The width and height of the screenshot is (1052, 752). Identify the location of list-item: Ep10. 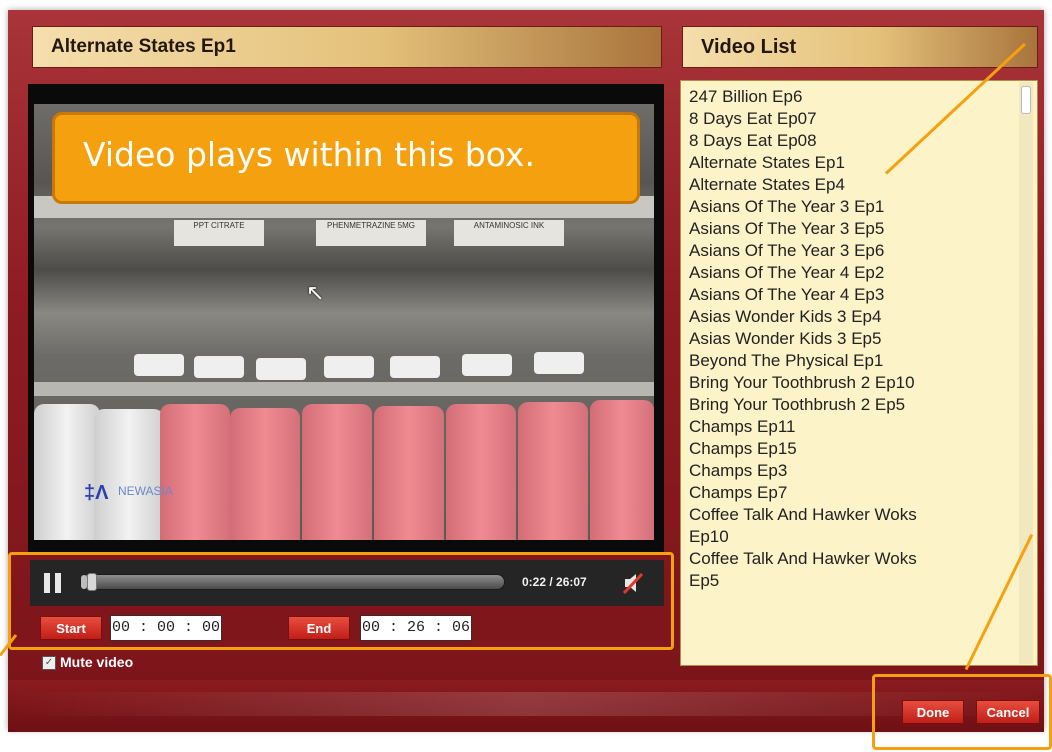
(709, 537).